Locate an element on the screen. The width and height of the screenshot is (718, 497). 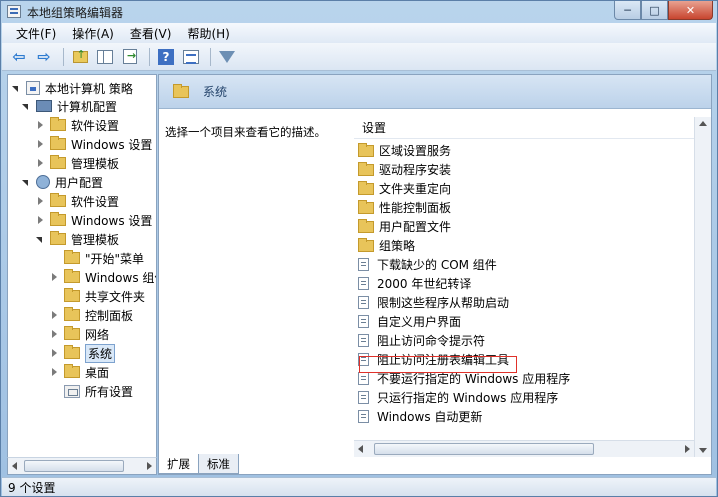
tree-item-local-policy: 本地计算机 策略 is located at coordinates (72, 88).